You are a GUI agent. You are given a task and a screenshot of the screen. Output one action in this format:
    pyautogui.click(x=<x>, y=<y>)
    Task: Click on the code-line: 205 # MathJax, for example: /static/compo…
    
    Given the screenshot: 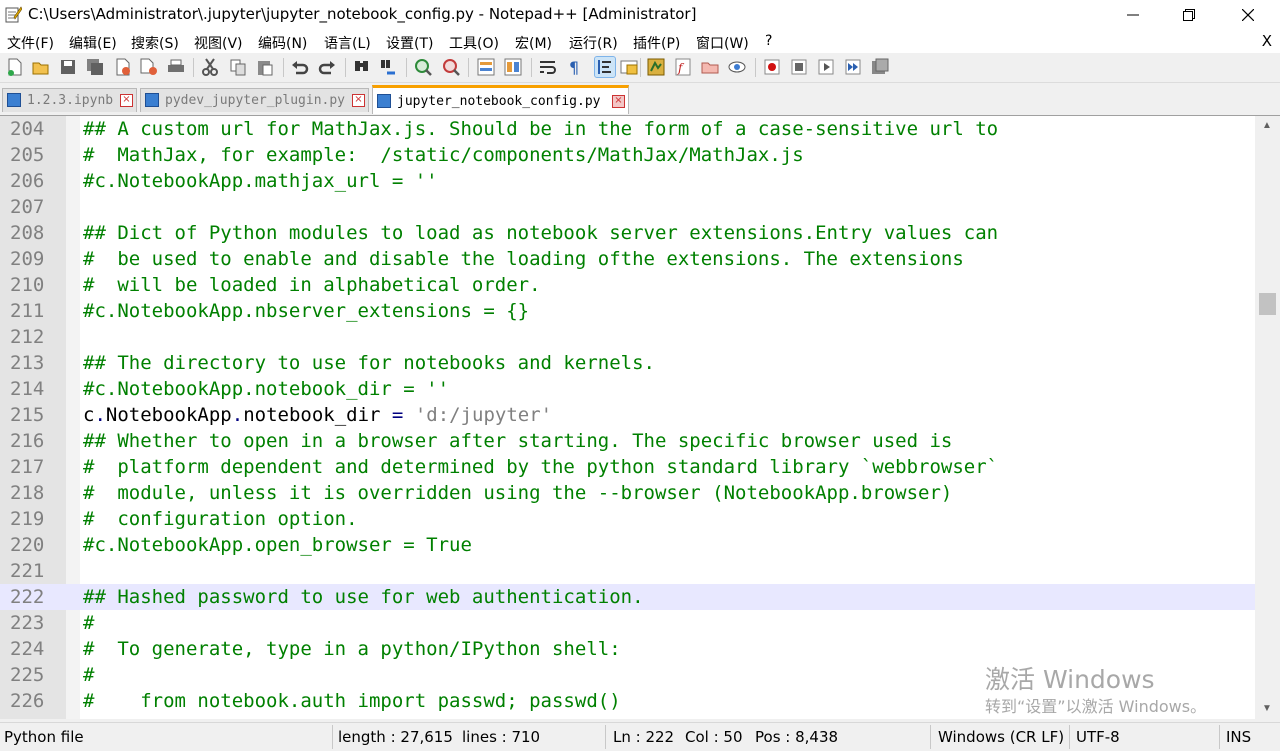 What is the action you would take?
    pyautogui.click(x=627, y=155)
    